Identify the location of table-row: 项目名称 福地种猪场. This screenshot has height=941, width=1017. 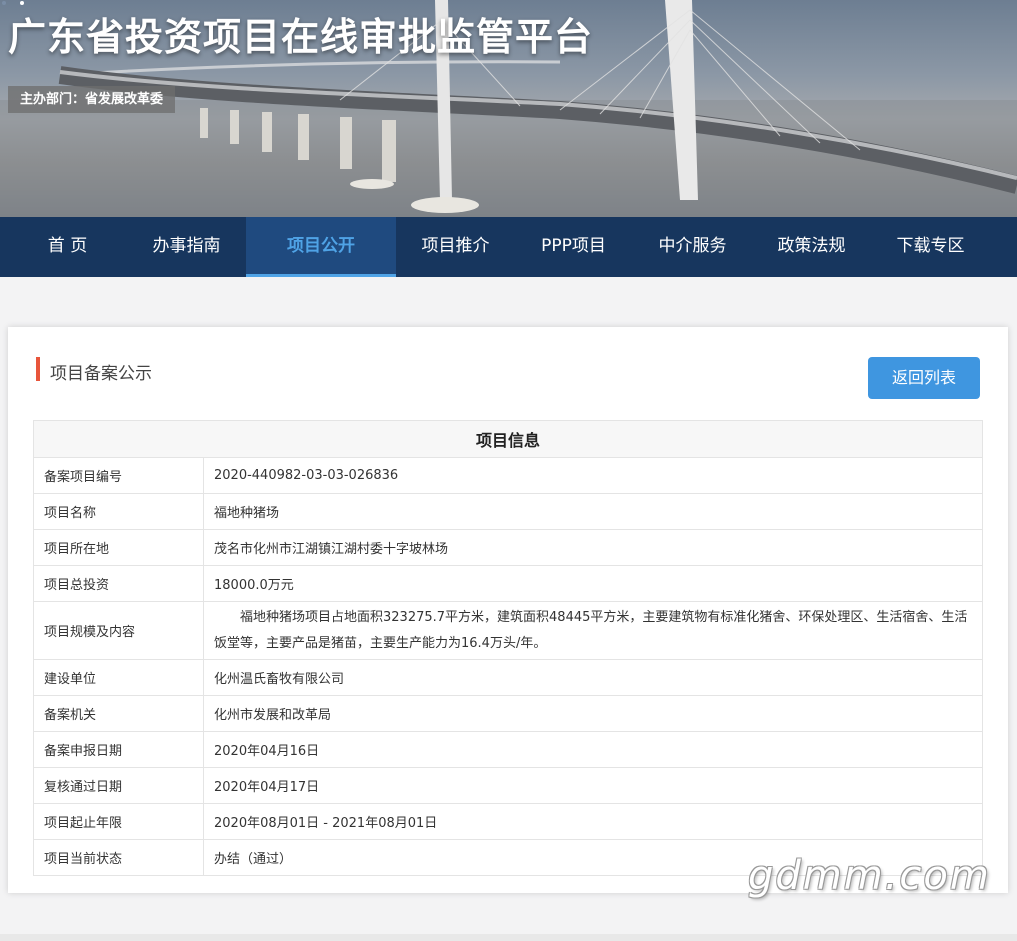
(508, 511).